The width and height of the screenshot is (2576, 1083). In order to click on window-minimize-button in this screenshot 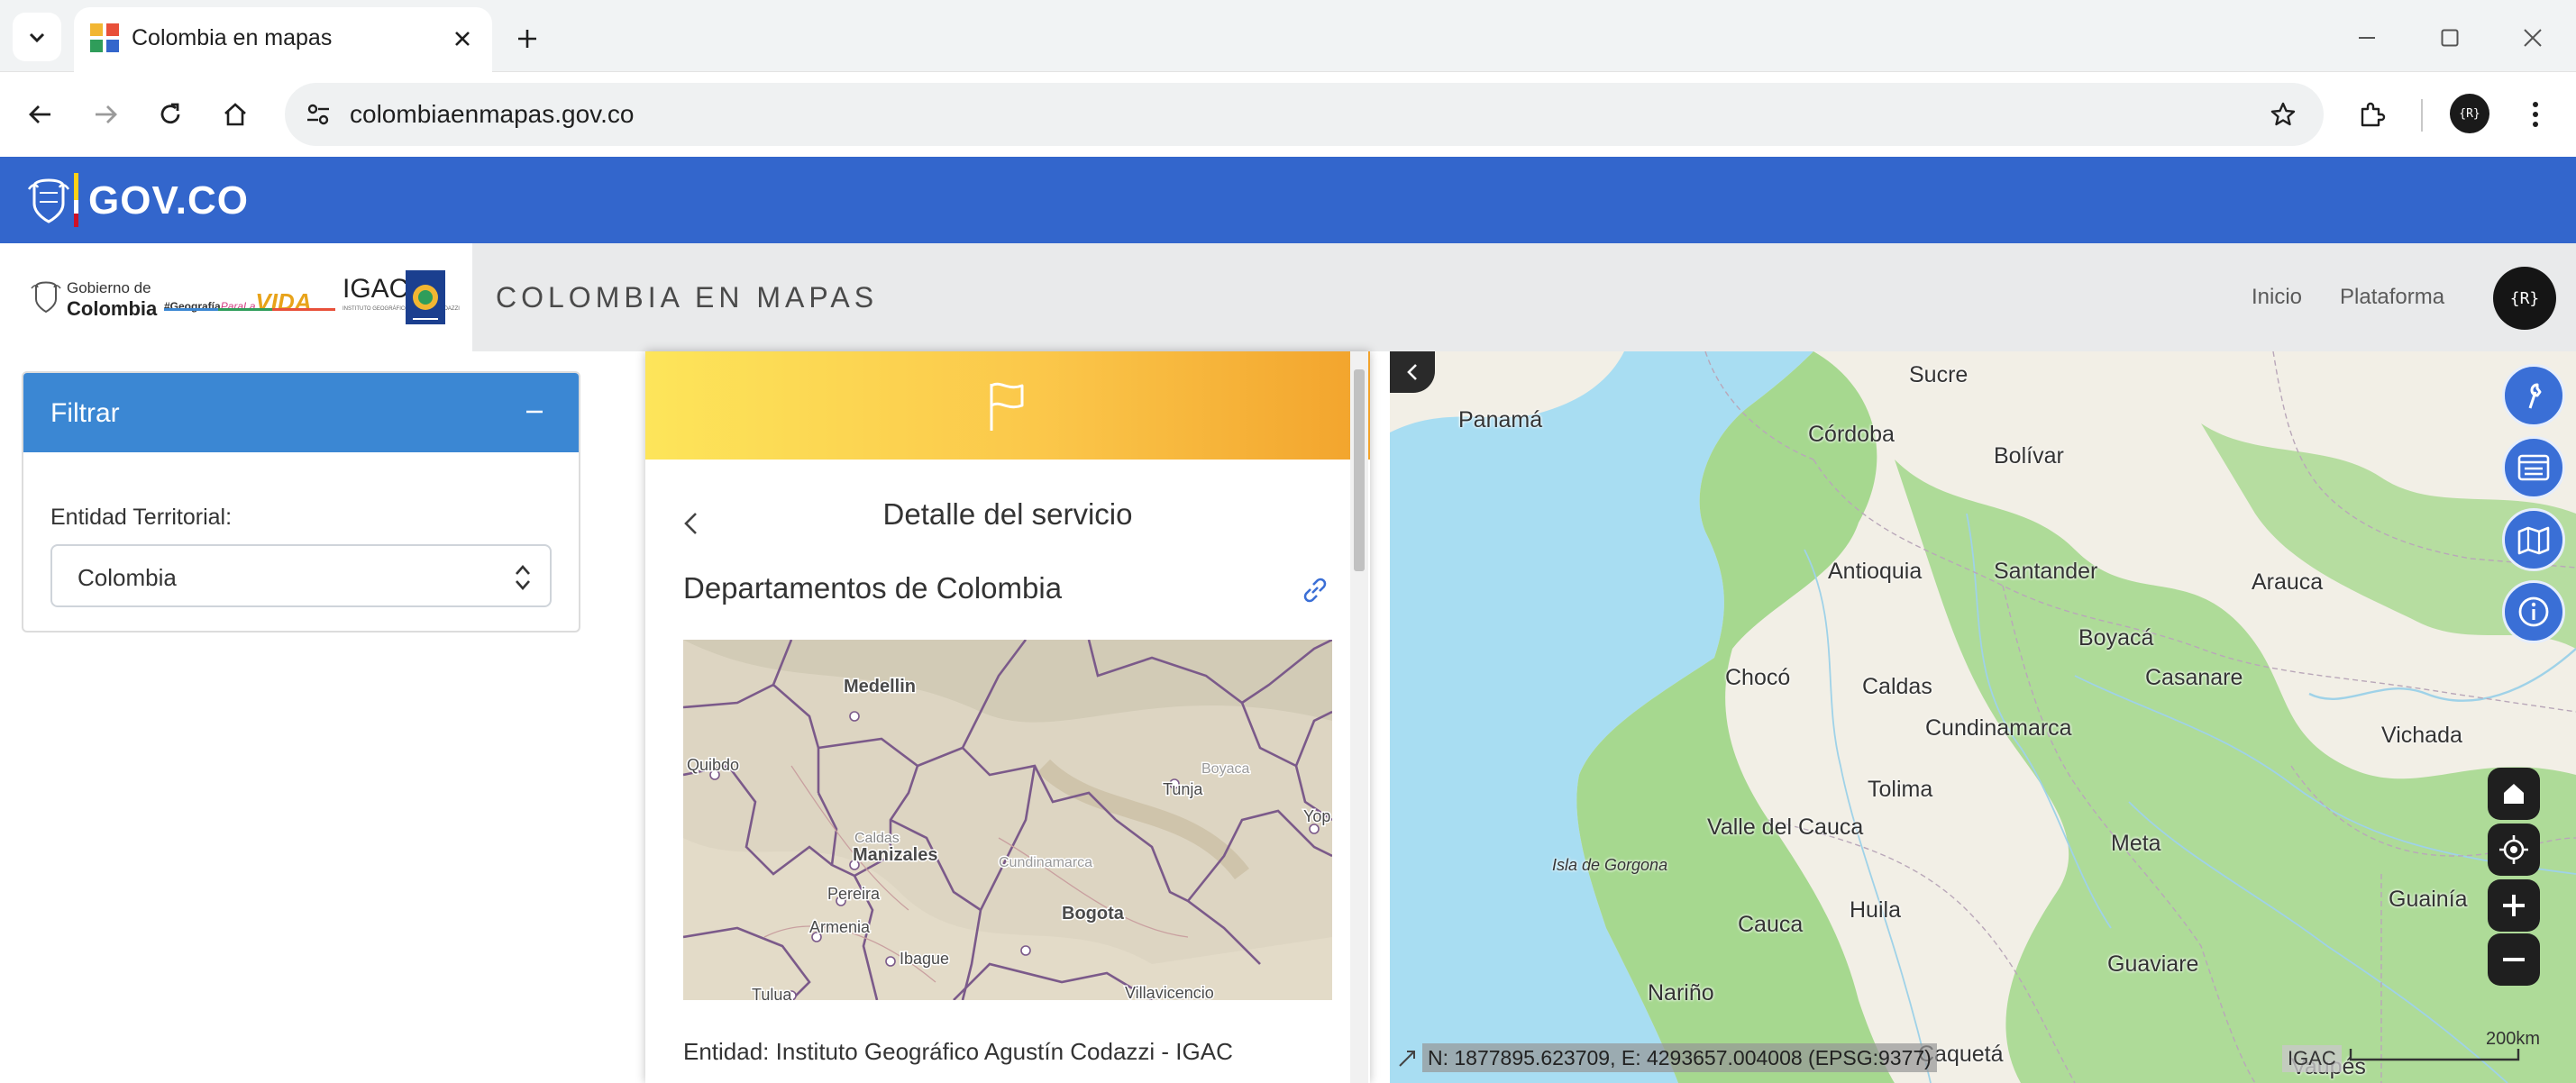, I will do `click(2367, 38)`.